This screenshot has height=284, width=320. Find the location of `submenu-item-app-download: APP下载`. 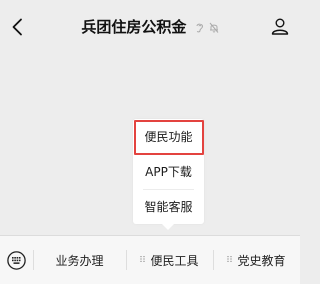

submenu-item-app-download: APP下载 is located at coordinates (168, 171).